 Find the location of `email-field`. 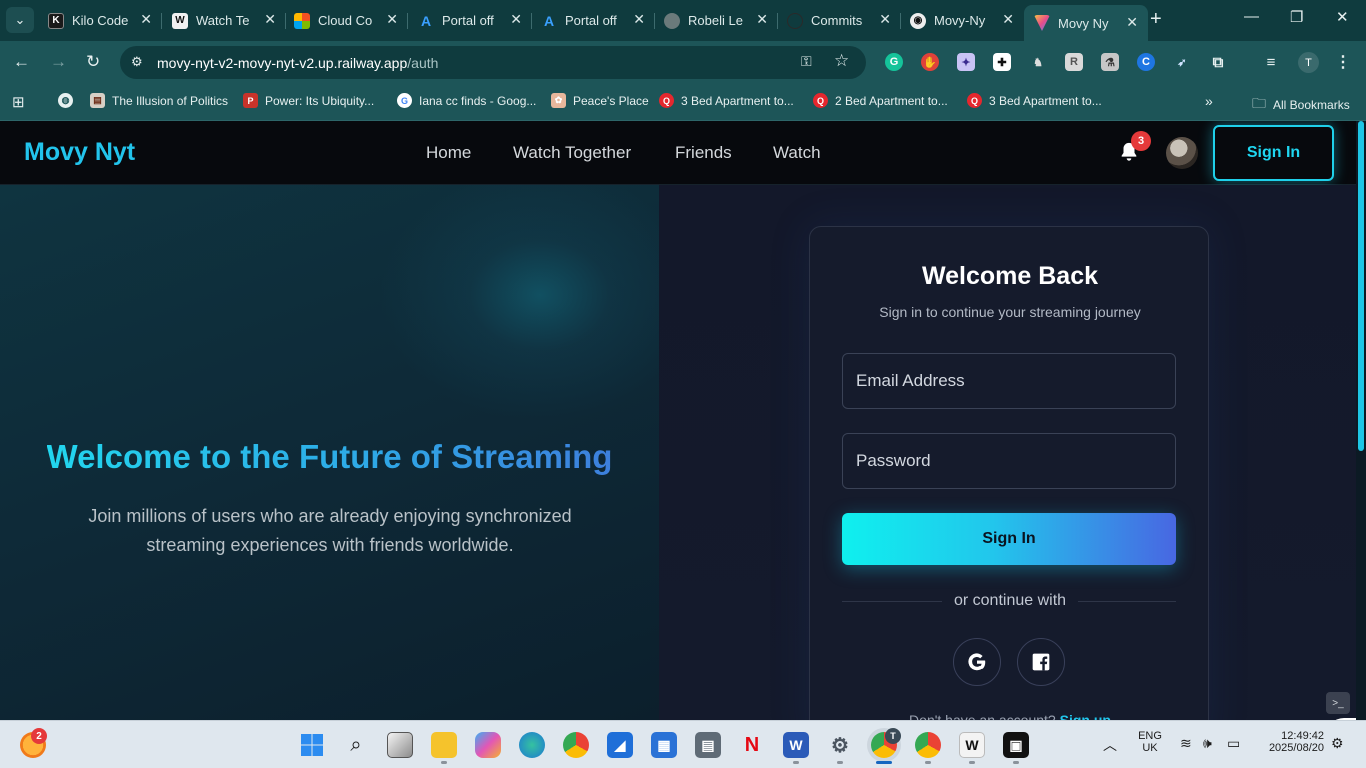

email-field is located at coordinates (1009, 381).